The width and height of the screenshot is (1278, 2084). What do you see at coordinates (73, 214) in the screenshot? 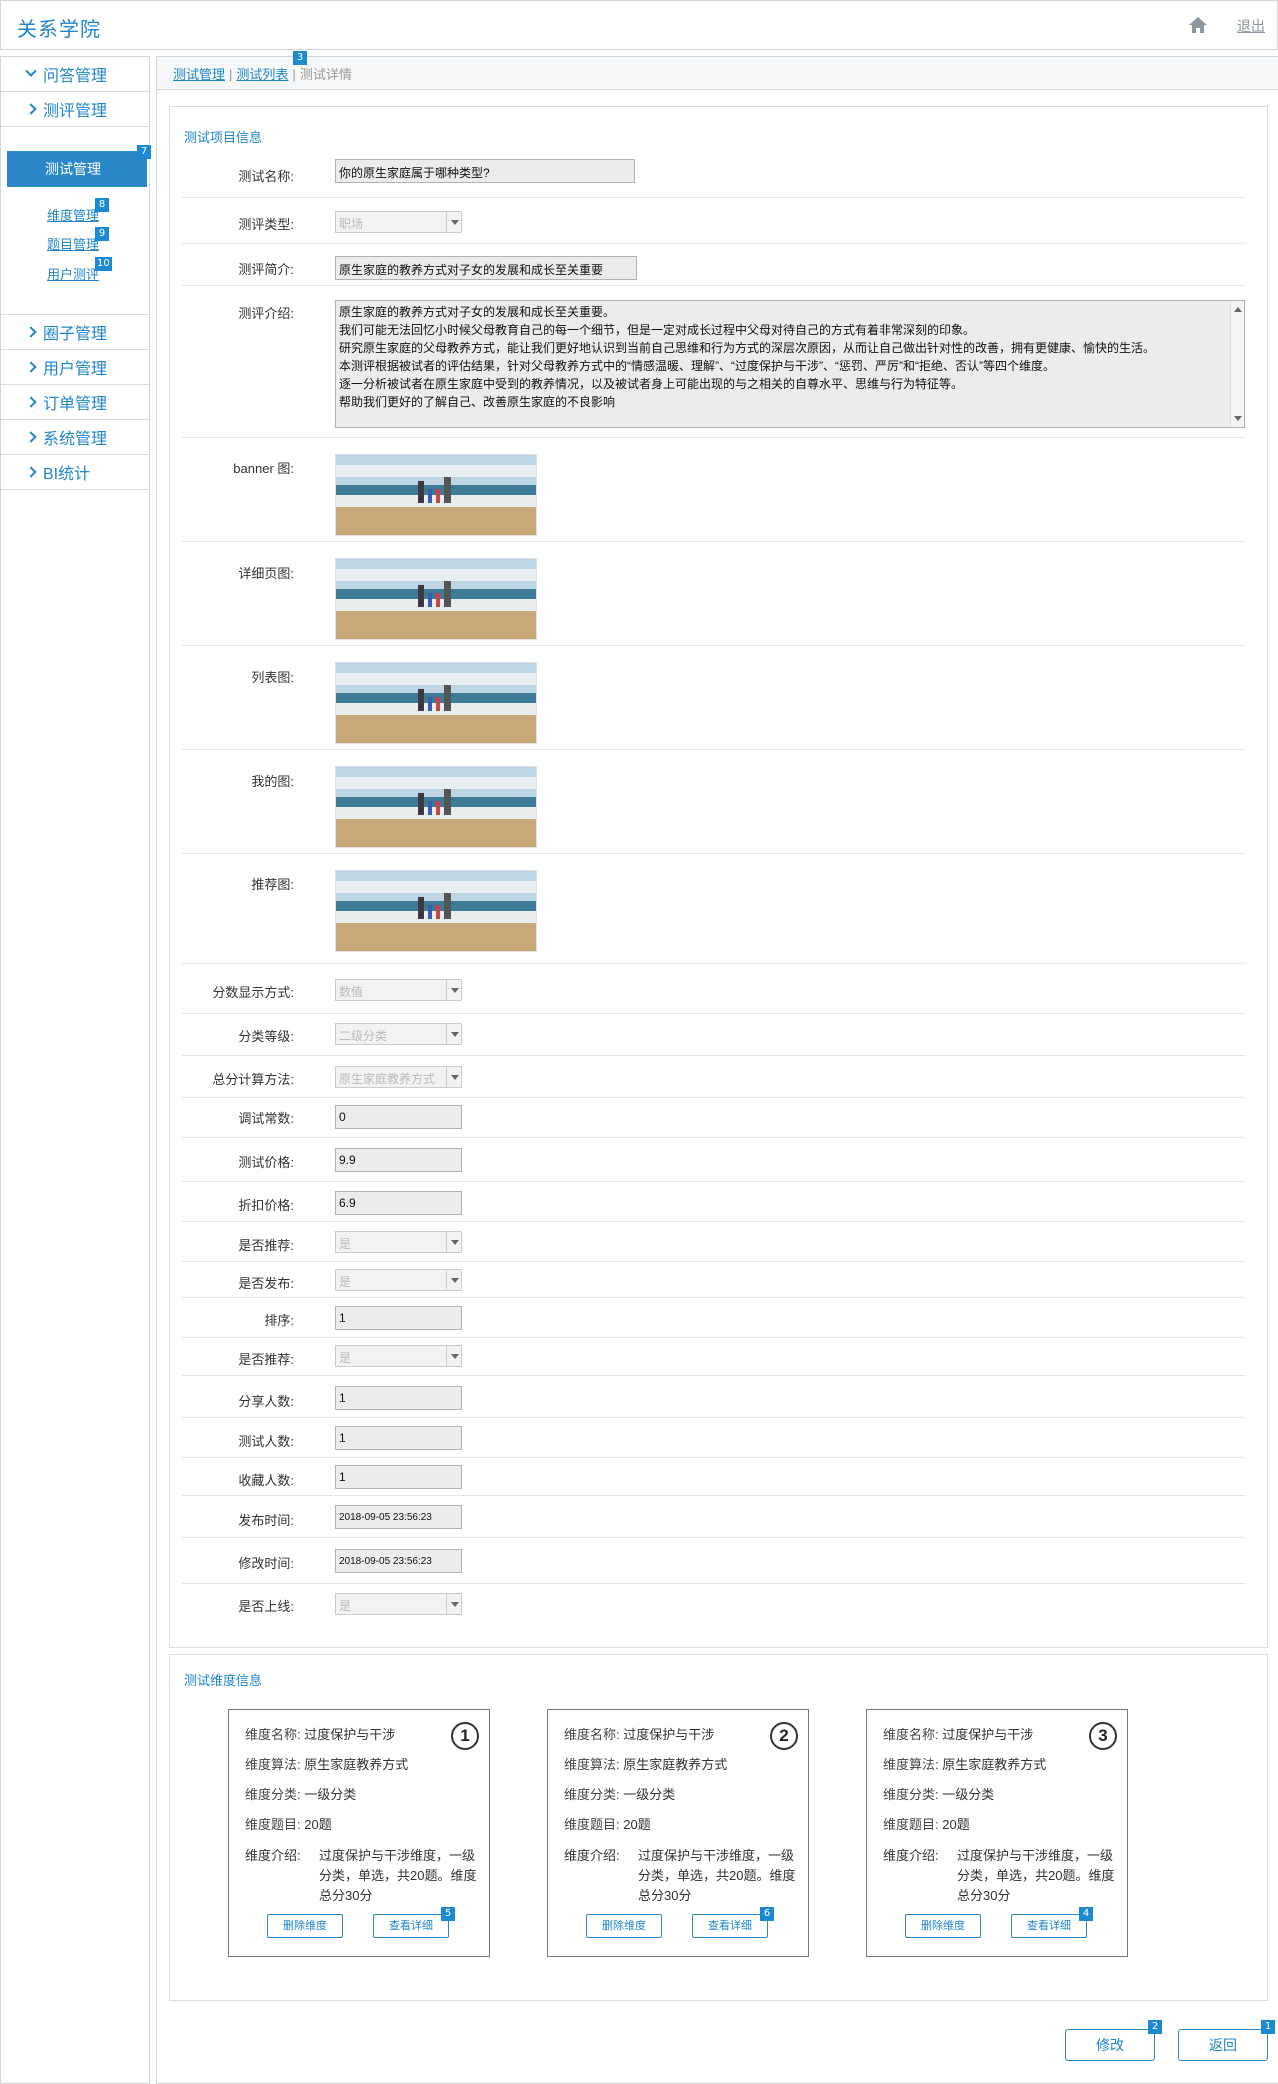
I see `sidebar-item-dimension: 维度管理` at bounding box center [73, 214].